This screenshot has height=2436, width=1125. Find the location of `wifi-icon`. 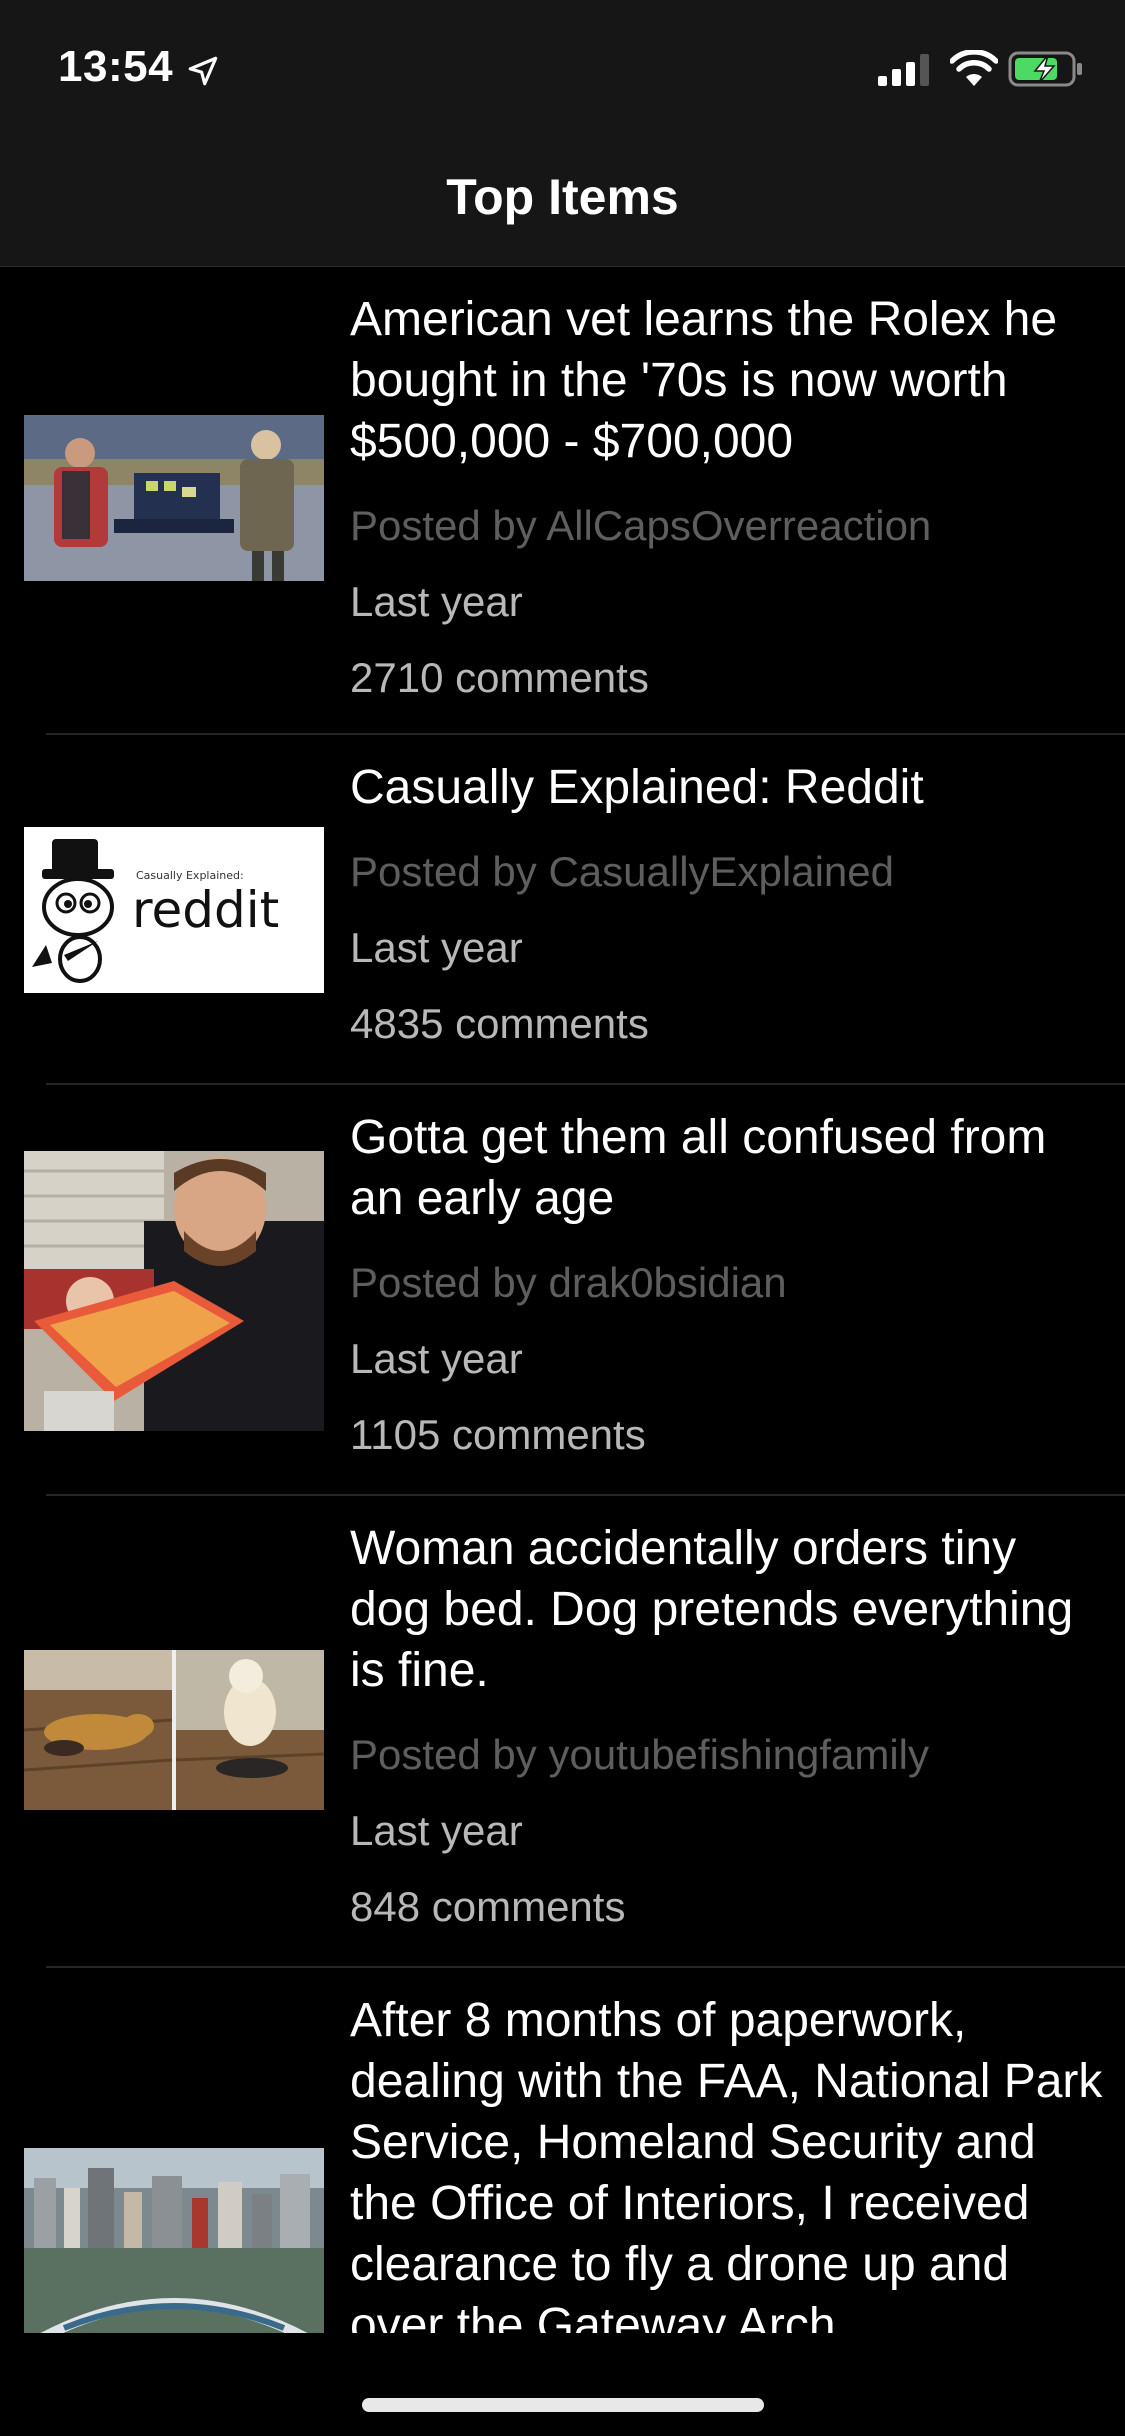

wifi-icon is located at coordinates (974, 68).